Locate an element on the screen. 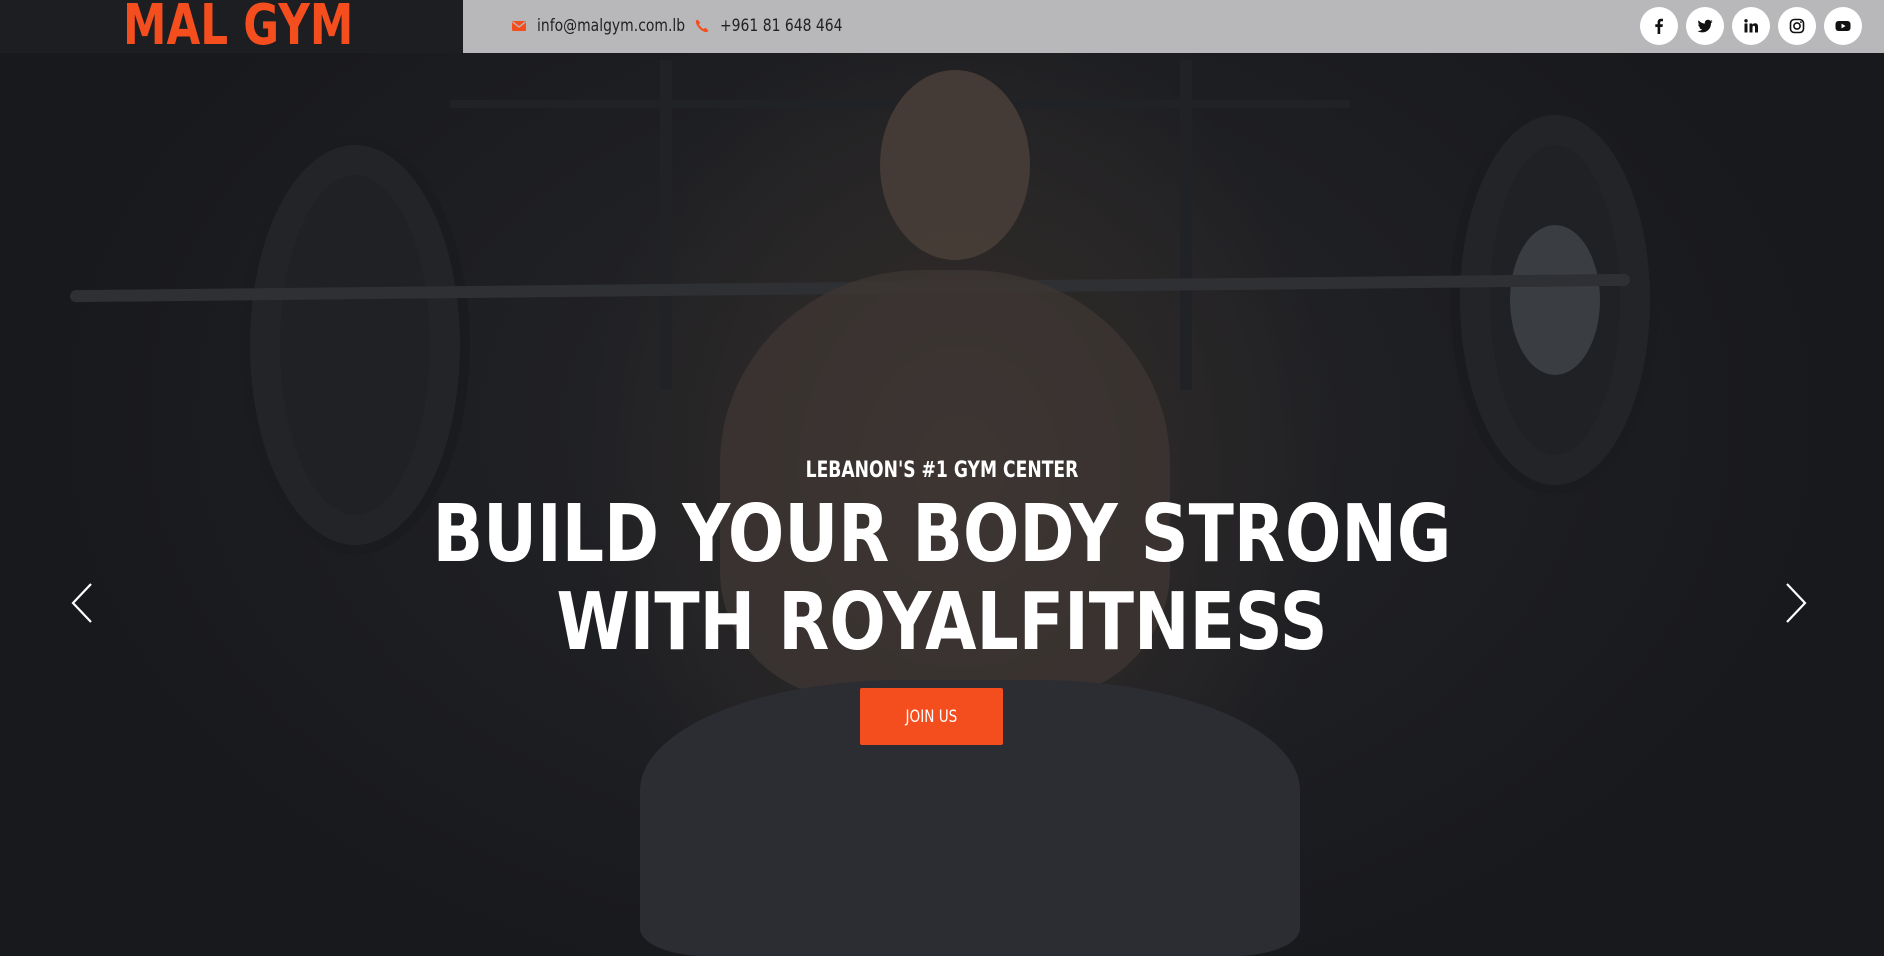 The image size is (1884, 956). hero-headline-line2: WITH ROYALFITNESS is located at coordinates (942, 622).